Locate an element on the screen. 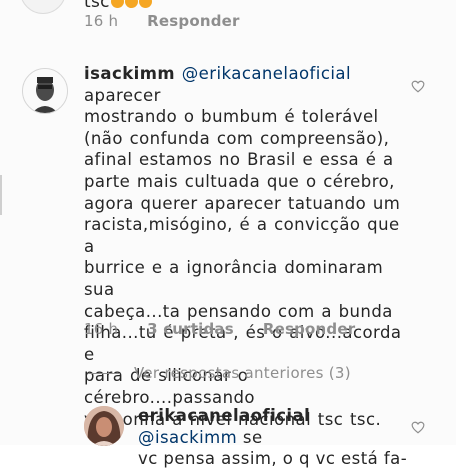 The width and height of the screenshot is (456, 470). mention-link: @isackimm is located at coordinates (187, 437).